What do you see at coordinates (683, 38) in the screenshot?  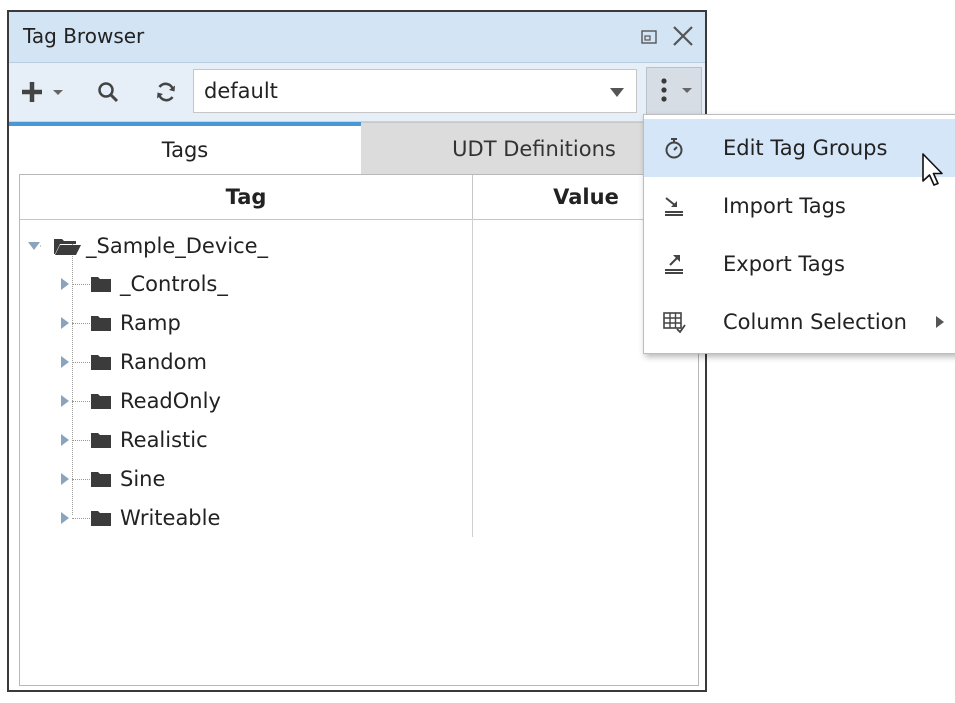 I see `close-icon` at bounding box center [683, 38].